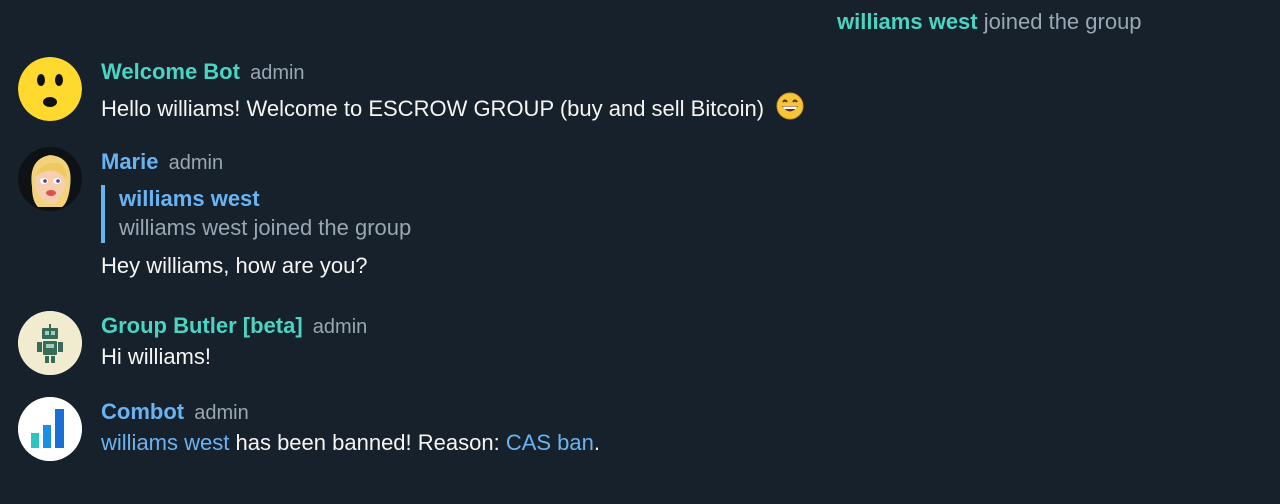 The width and height of the screenshot is (1280, 504). Describe the element at coordinates (670, 72) in the screenshot. I see `message-header: Welcome Bot admin` at that location.